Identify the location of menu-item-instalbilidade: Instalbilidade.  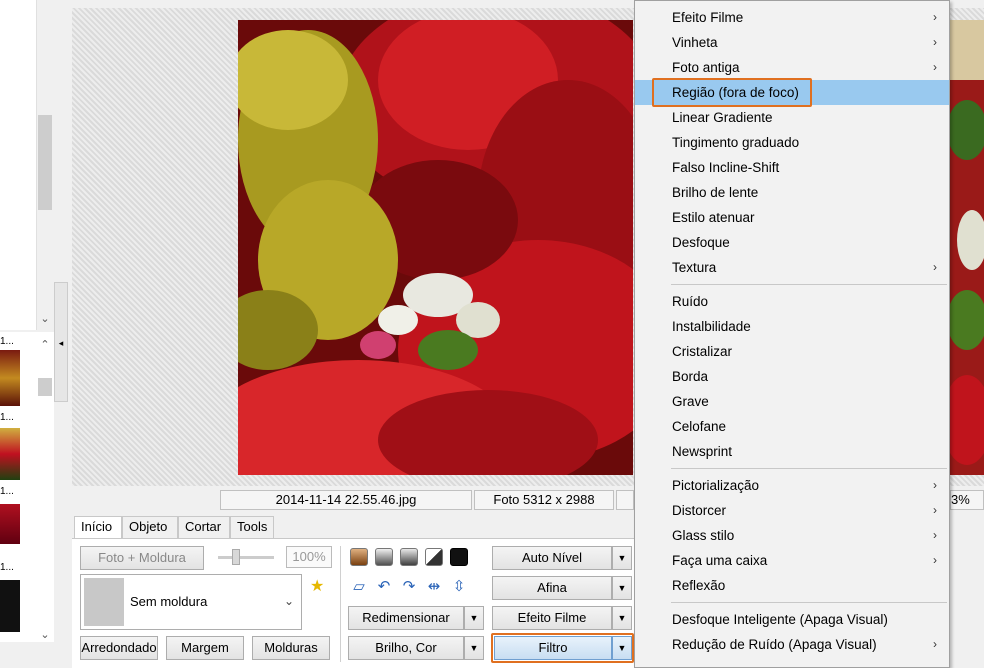
(792, 326).